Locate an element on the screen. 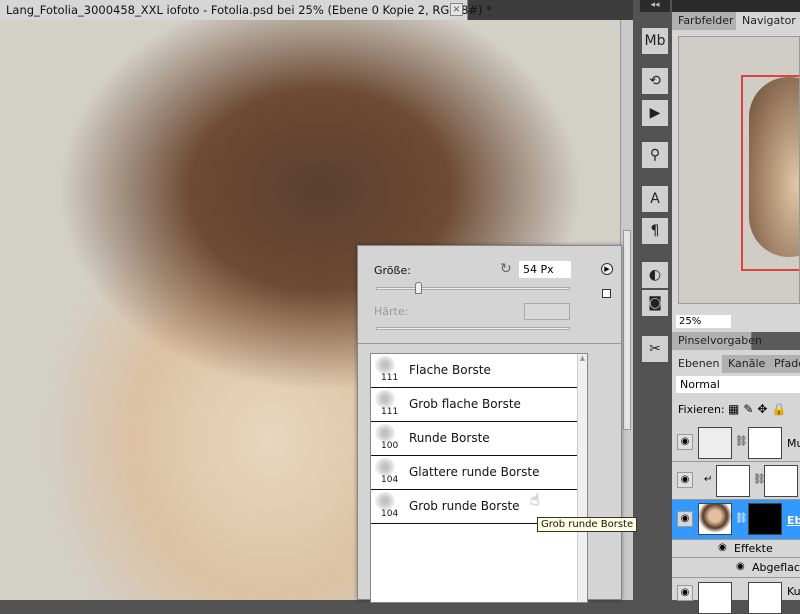 Image resolution: width=800 pixels, height=614 pixels. actions-play-icon: ▶ is located at coordinates (655, 113).